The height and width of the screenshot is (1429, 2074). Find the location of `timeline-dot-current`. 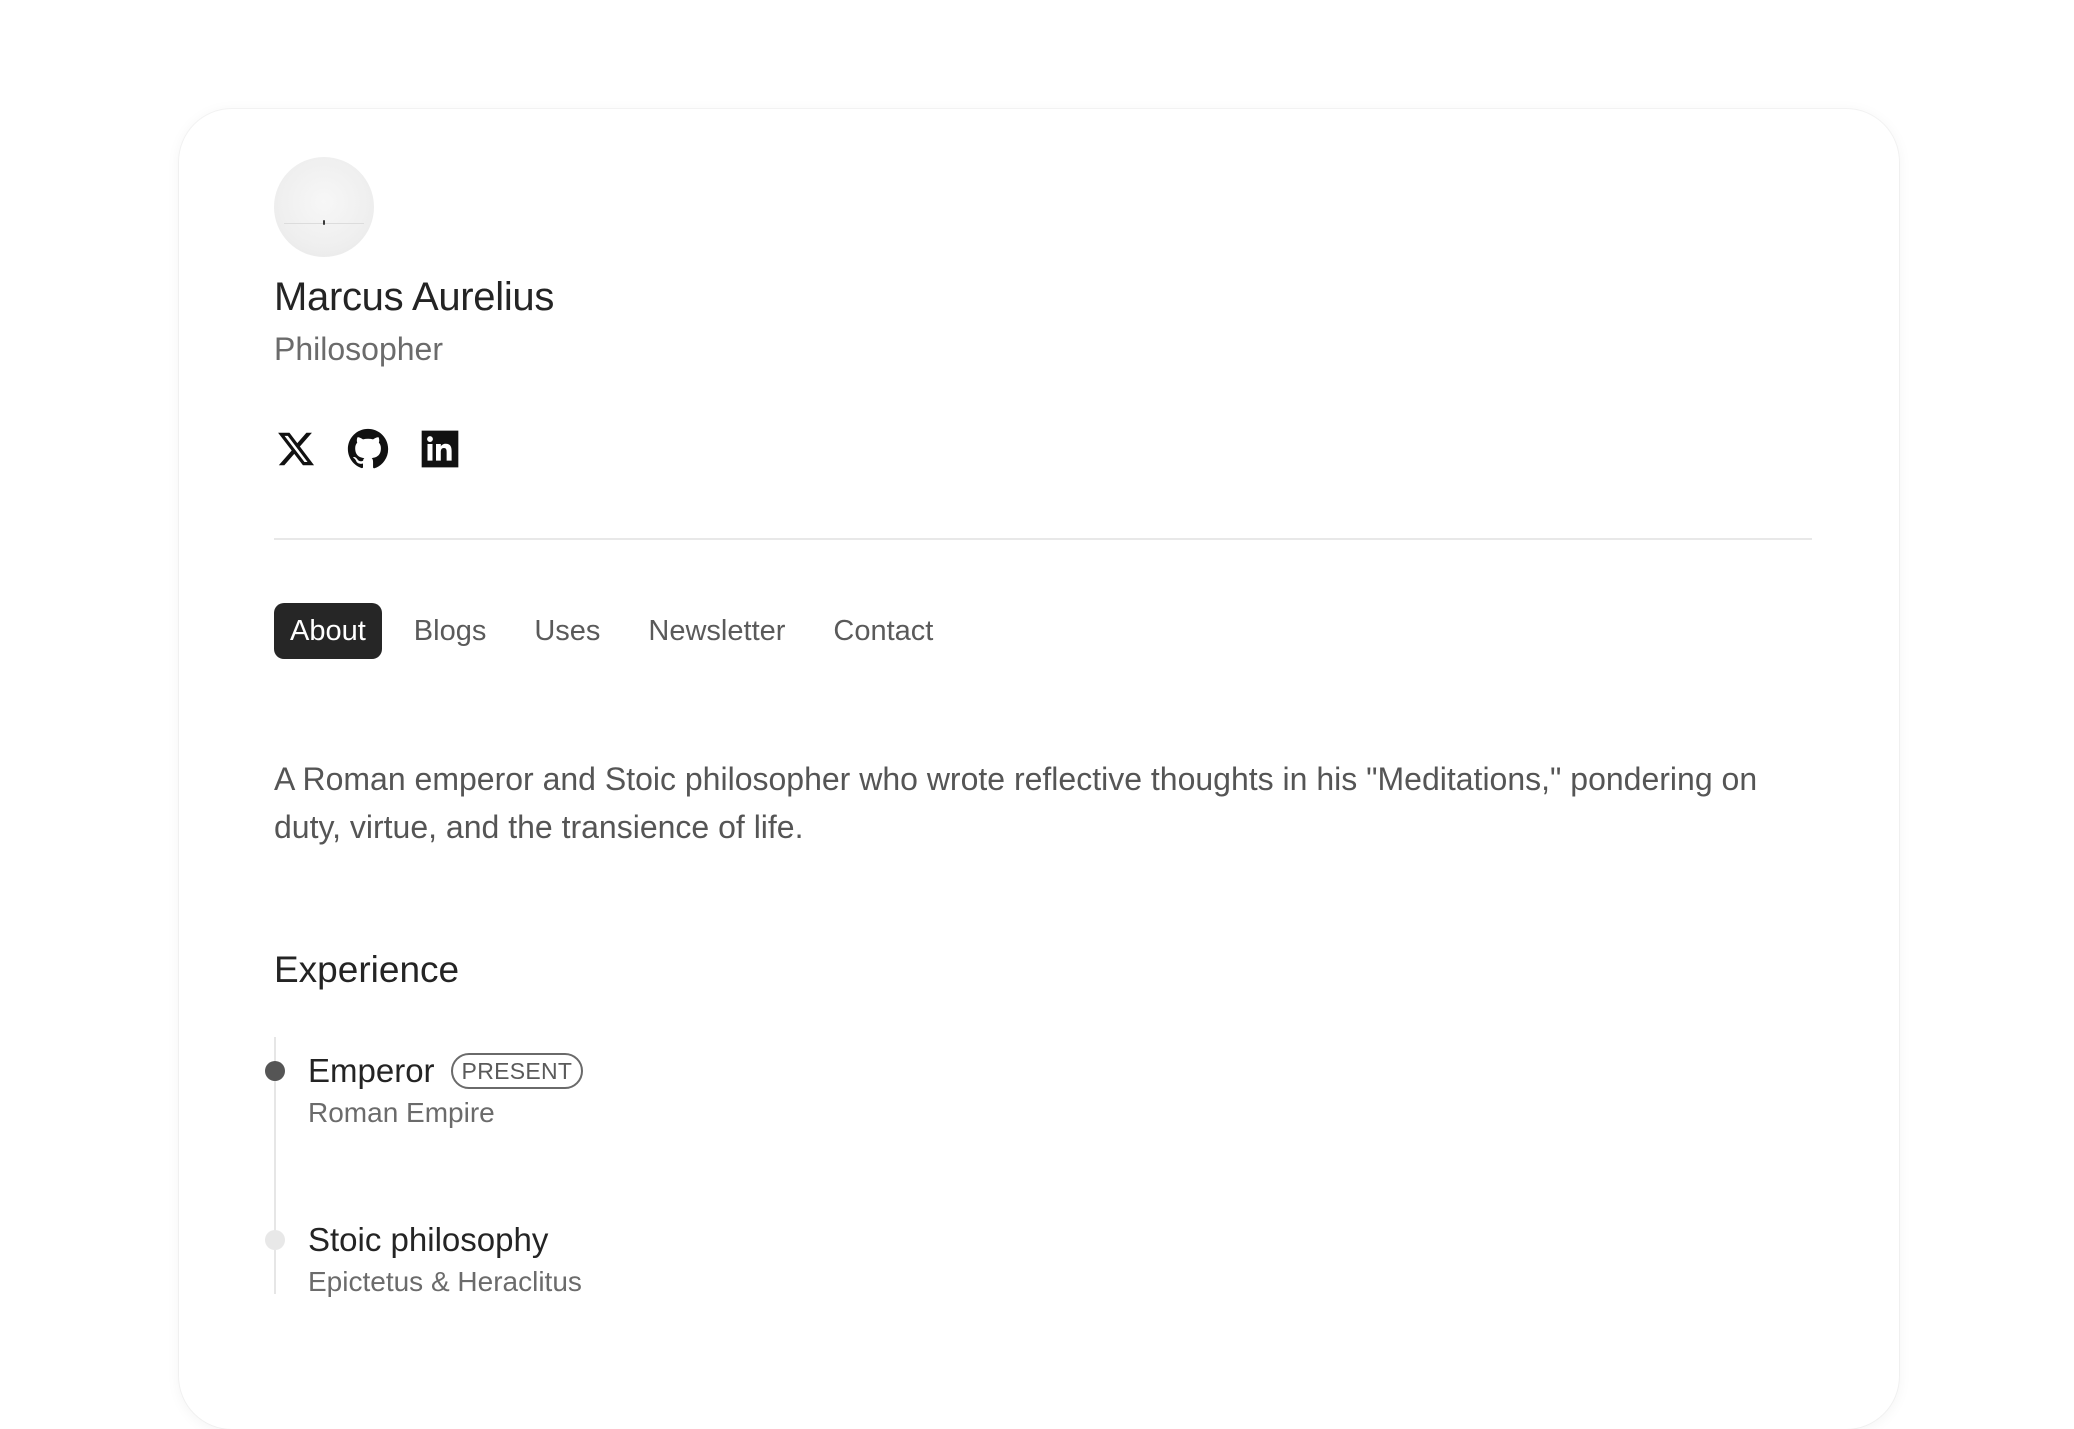

timeline-dot-current is located at coordinates (275, 1071).